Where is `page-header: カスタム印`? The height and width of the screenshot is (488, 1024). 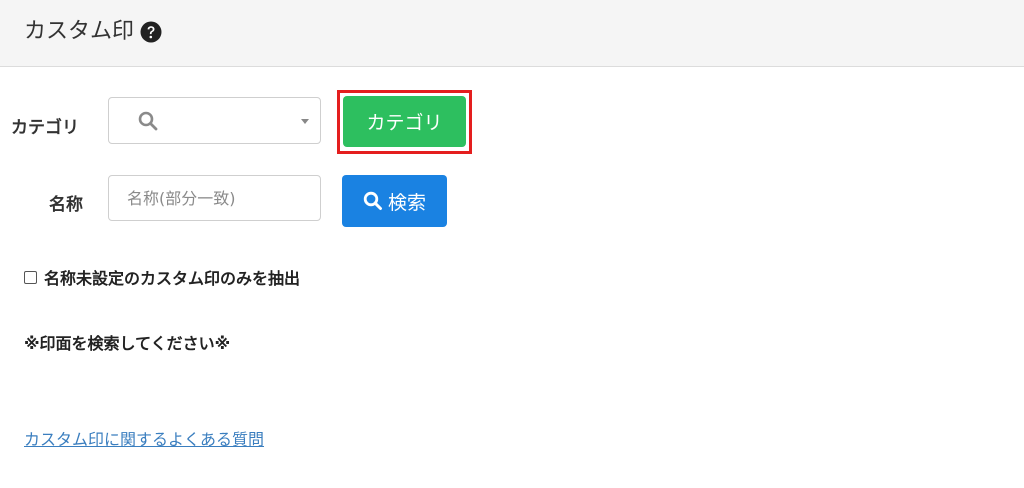
page-header: カスタム印 is located at coordinates (512, 33).